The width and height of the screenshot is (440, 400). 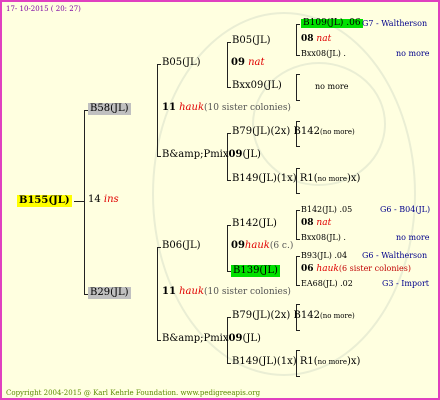 I want to click on gen3-c: B79(JL)(2x) B142(no more), so click(x=293, y=132).